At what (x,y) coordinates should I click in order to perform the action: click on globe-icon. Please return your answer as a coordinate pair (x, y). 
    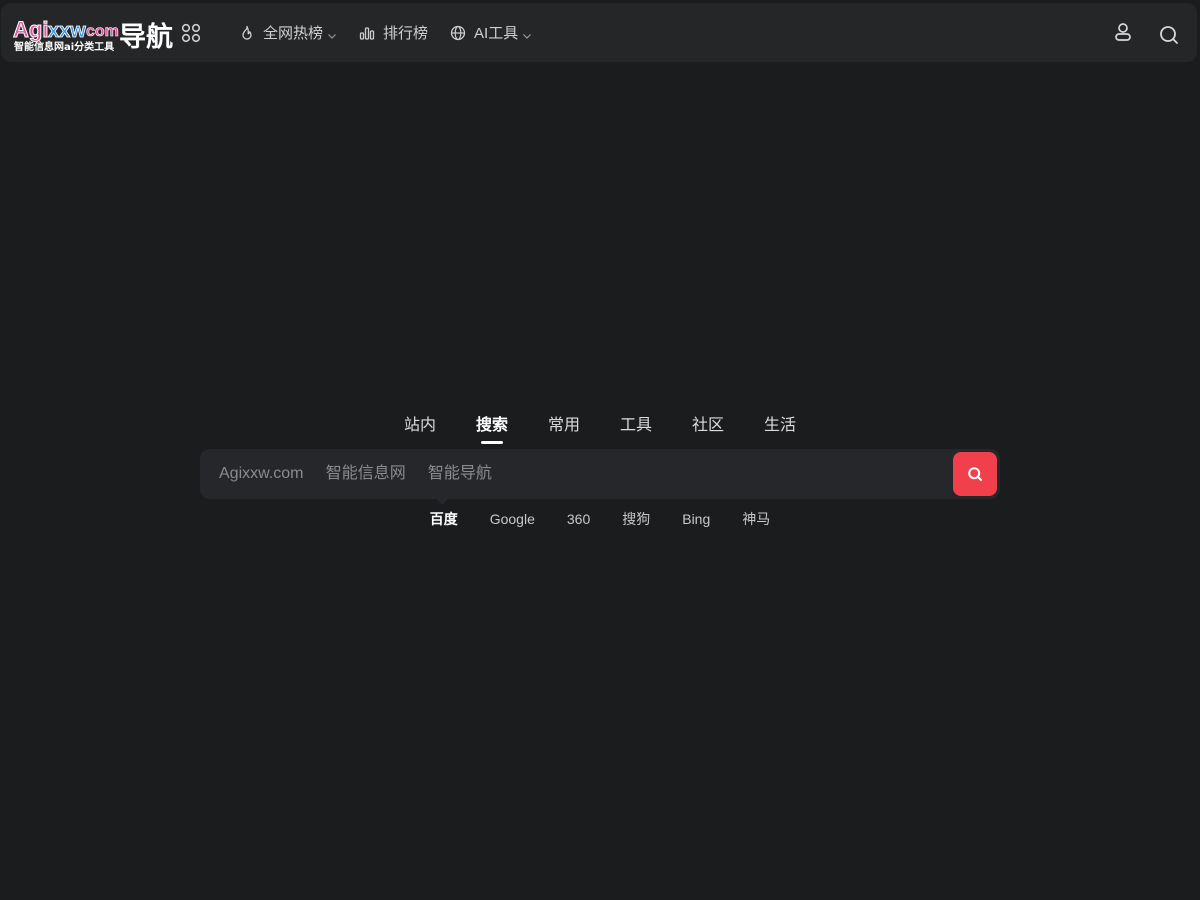
    Looking at the image, I should click on (458, 33).